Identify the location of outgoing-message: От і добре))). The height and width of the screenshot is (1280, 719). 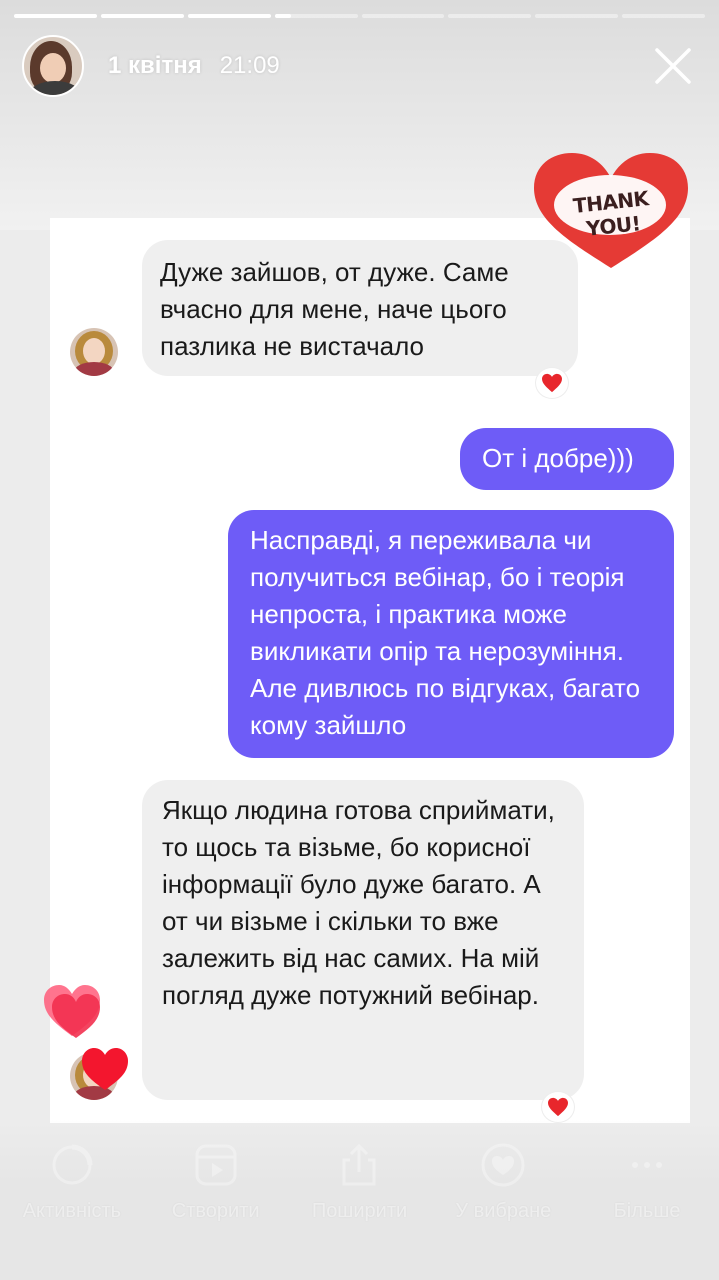
(567, 459).